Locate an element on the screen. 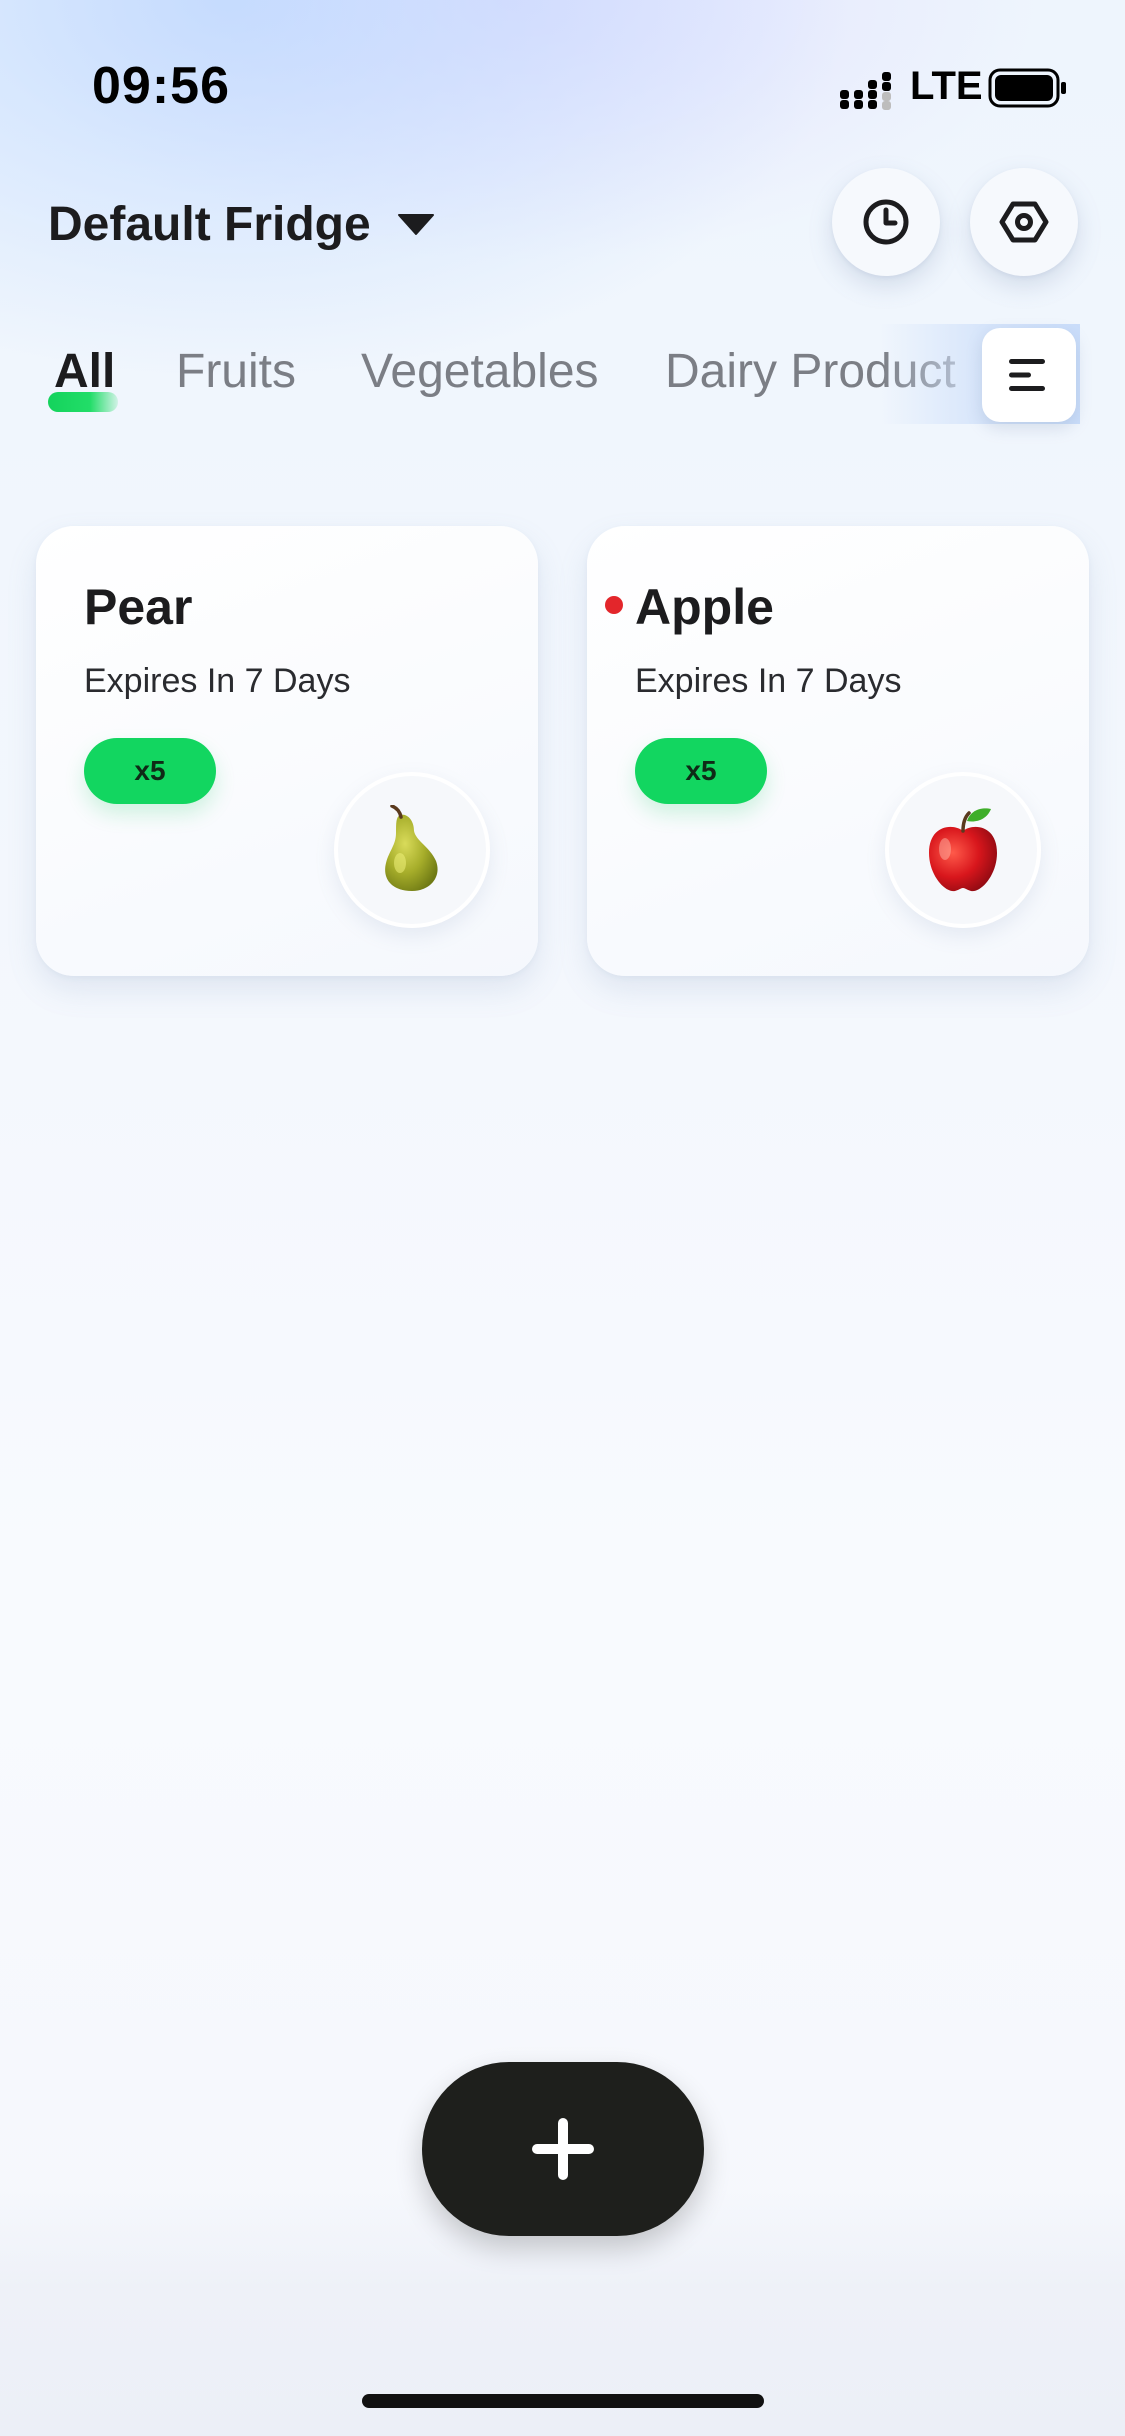 This screenshot has height=2436, width=1125. item-name: Apple is located at coordinates (704, 607).